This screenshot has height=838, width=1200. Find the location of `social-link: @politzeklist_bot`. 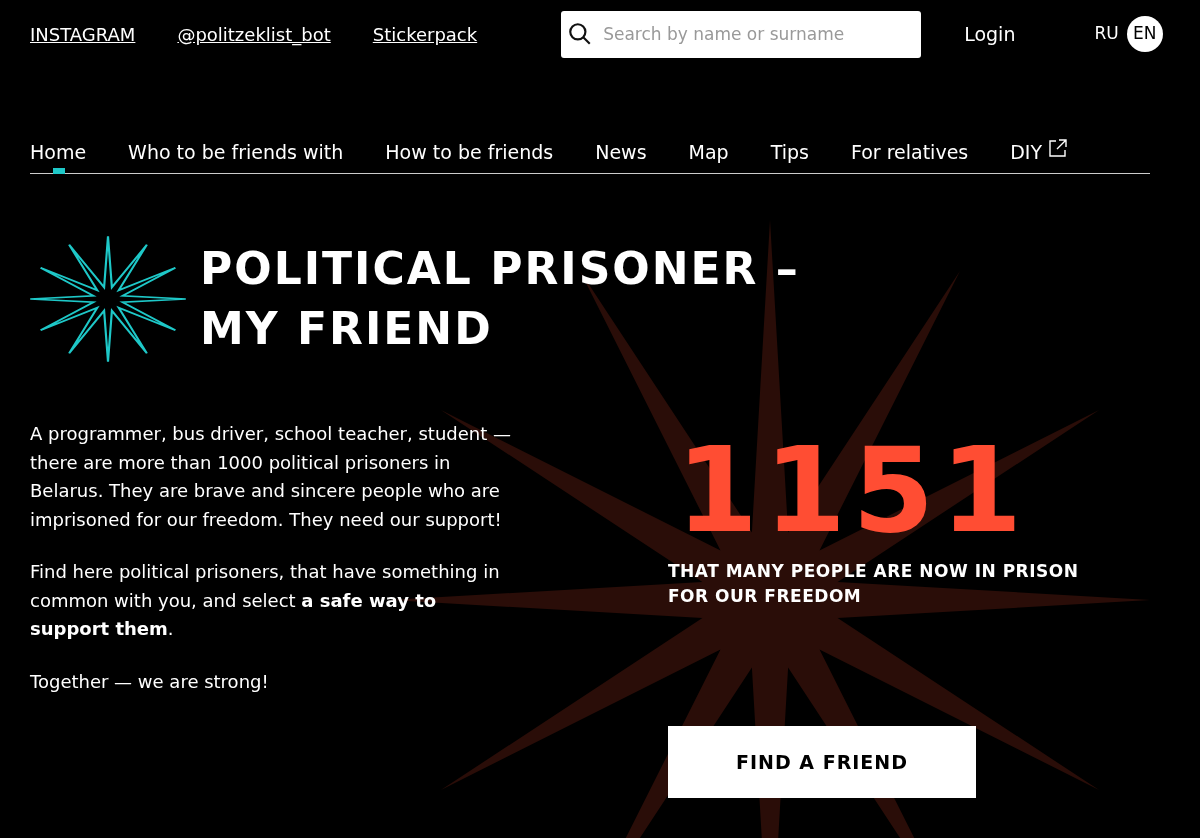

social-link: @politzeklist_bot is located at coordinates (254, 34).